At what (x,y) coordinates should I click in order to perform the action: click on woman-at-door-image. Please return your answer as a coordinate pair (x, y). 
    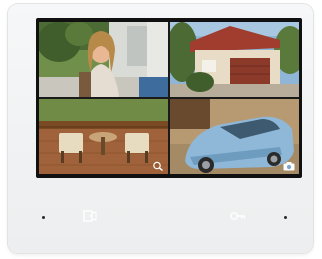
    Looking at the image, I should click on (103, 59).